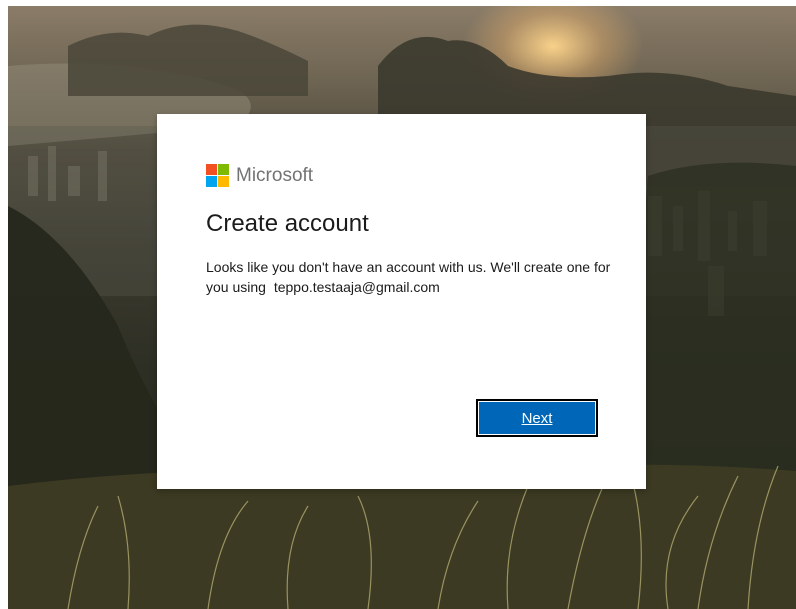 The height and width of the screenshot is (609, 796). Describe the element at coordinates (287, 223) in the screenshot. I see `page-title: Create account` at that location.